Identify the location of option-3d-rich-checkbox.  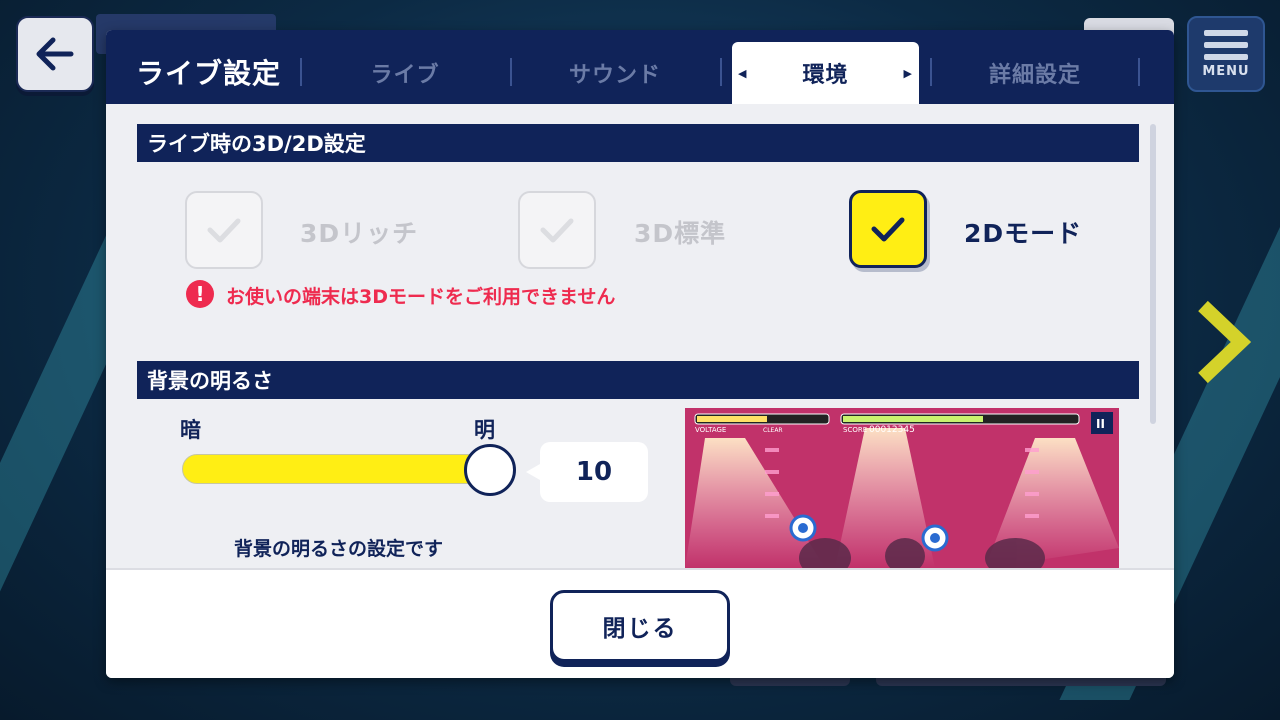
(224, 230).